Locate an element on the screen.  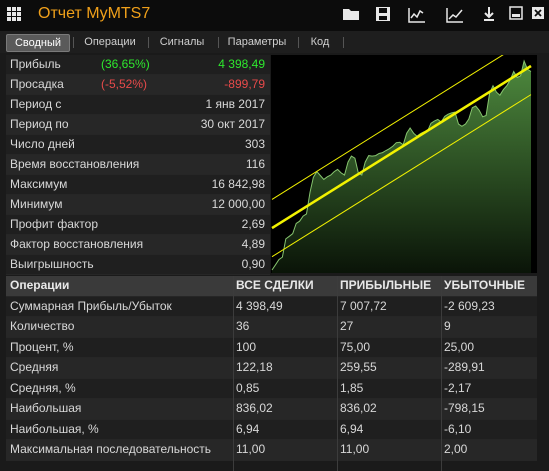
table-cell: Процент, % is located at coordinates (42, 346).